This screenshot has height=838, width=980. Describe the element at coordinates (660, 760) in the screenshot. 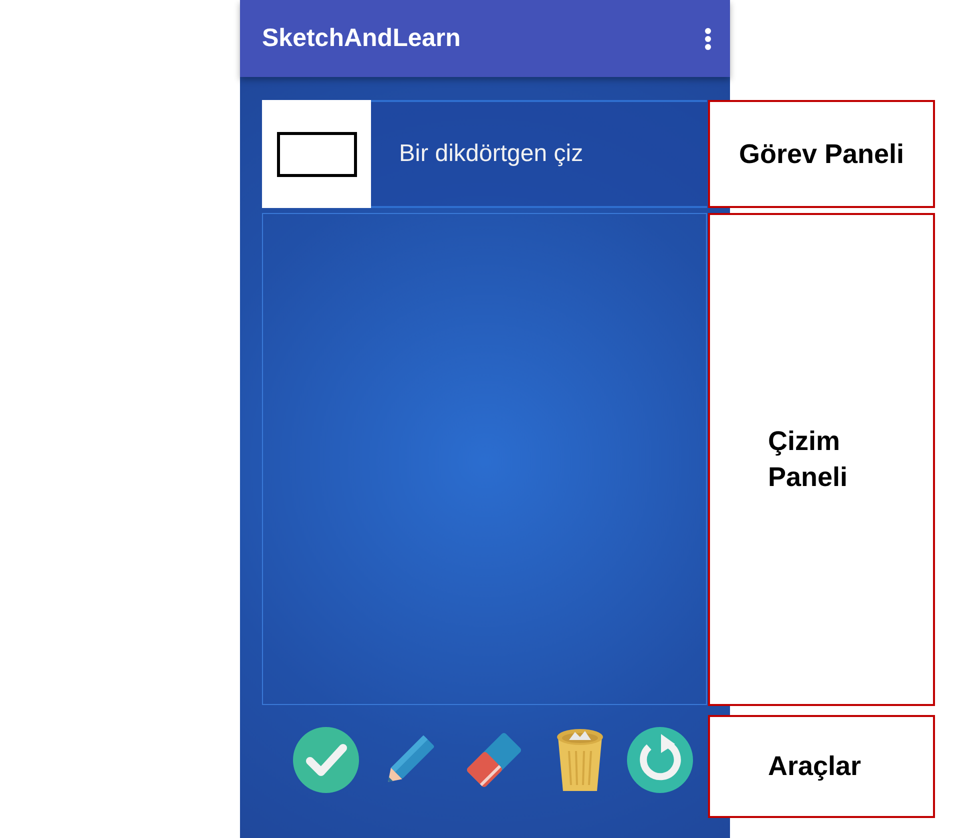

I see `refresh-icon` at that location.